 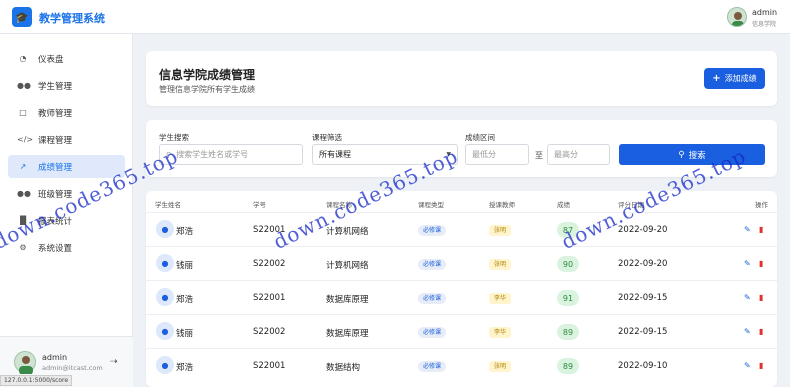 What do you see at coordinates (25, 363) in the screenshot?
I see `avatar` at bounding box center [25, 363].